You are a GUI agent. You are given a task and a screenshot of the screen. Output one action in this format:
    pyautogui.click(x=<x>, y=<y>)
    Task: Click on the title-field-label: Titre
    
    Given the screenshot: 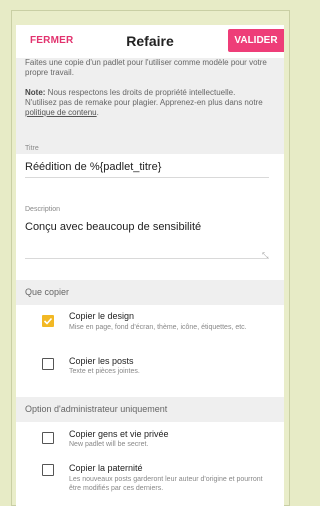 What is the action you would take?
    pyautogui.click(x=32, y=148)
    